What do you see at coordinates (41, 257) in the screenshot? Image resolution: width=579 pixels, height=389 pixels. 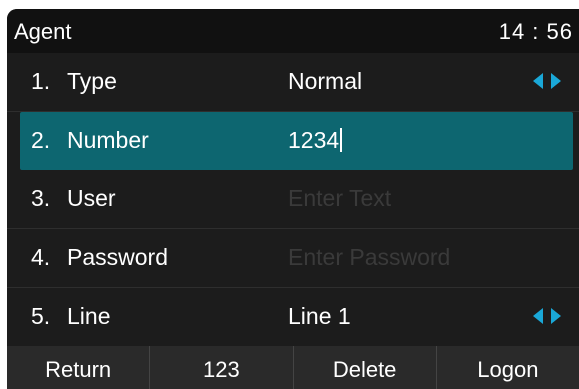 I see `row-number: 4.` at bounding box center [41, 257].